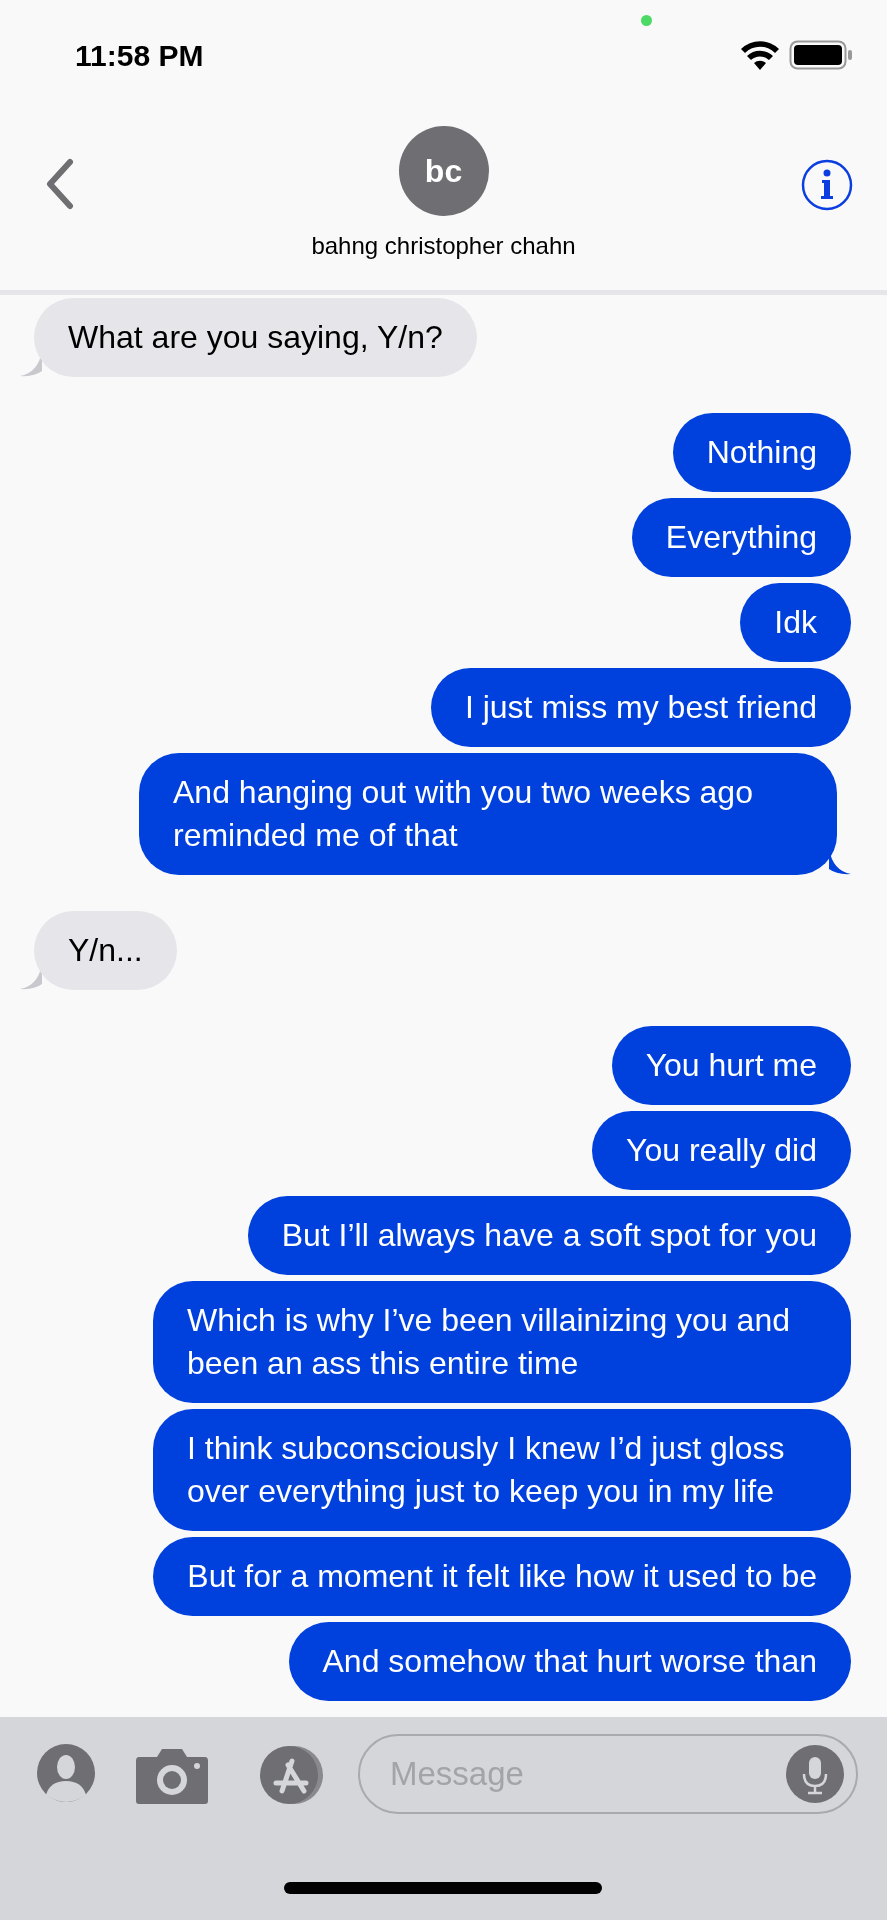  Describe the element at coordinates (795, 622) in the screenshot. I see `sent-message: Idk` at that location.